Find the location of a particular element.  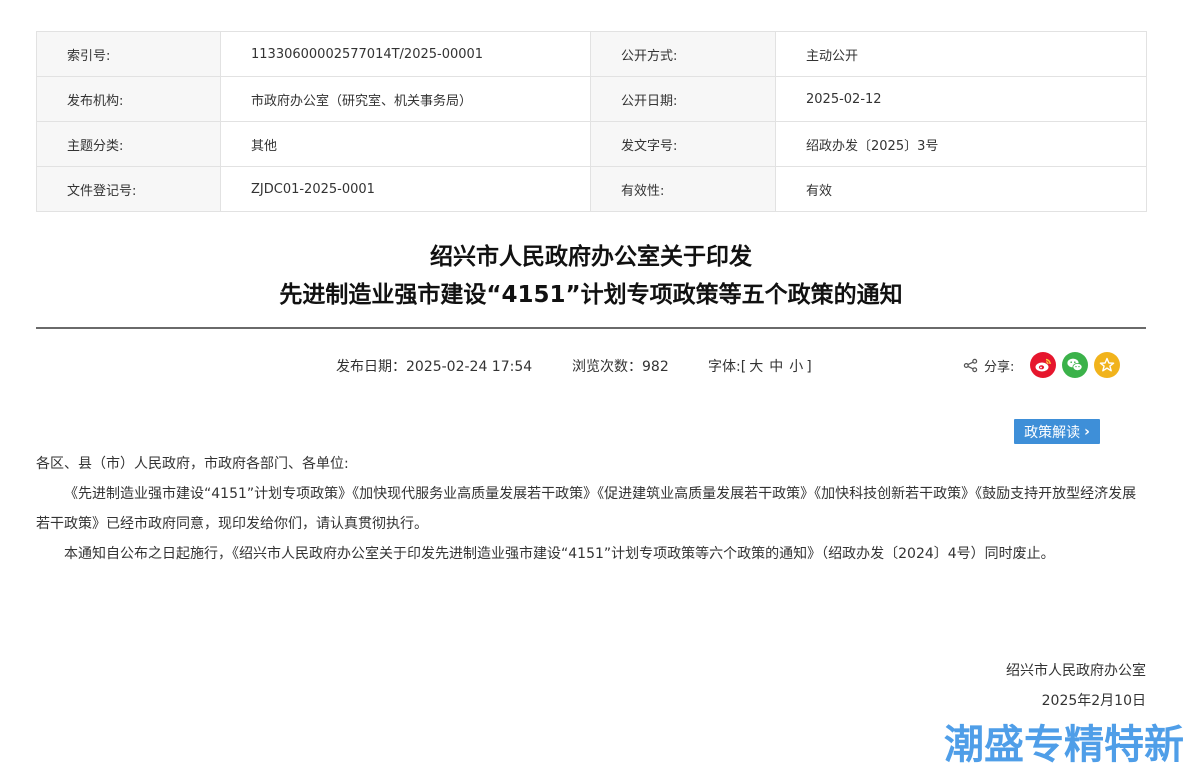

meta-value: 有效 is located at coordinates (961, 189).